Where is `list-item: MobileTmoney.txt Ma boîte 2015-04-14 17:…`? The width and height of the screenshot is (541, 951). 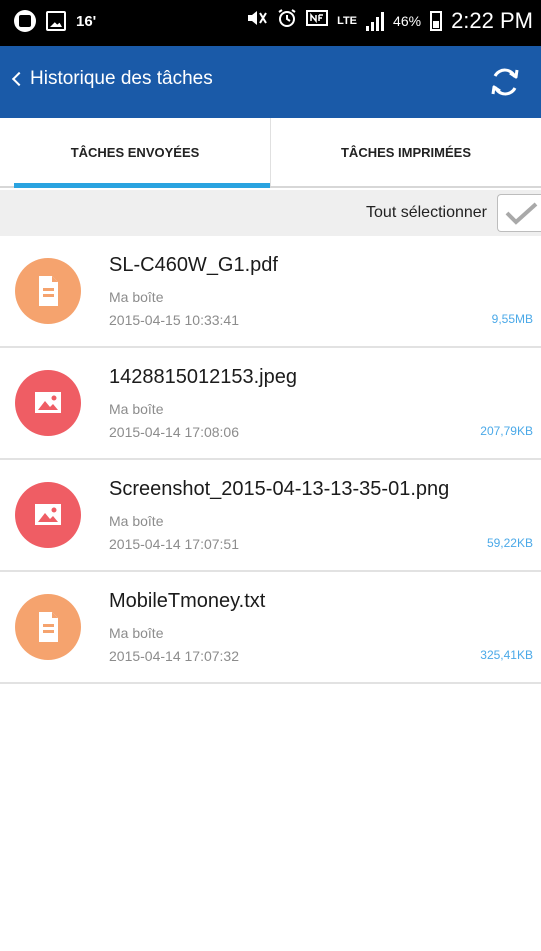
list-item: MobileTmoney.txt Ma boîte 2015-04-14 17:… is located at coordinates (270, 628).